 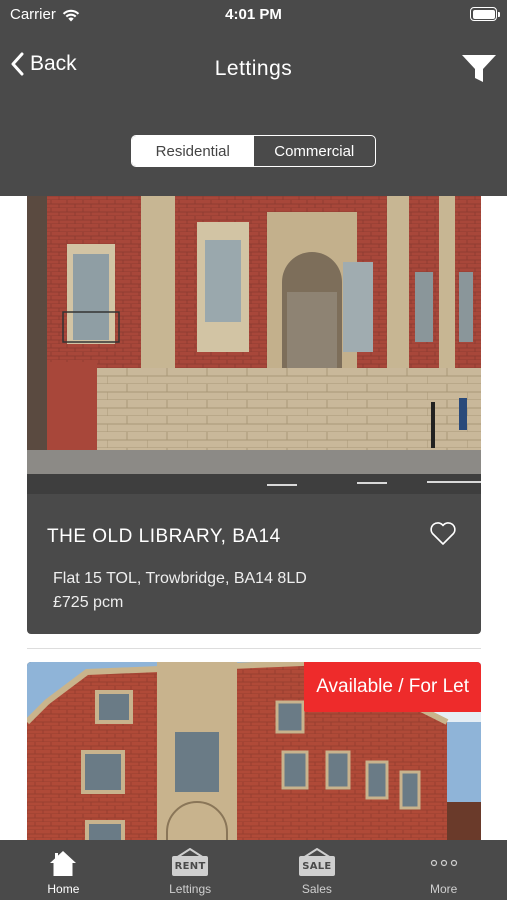 I want to click on favorite-button, so click(x=443, y=533).